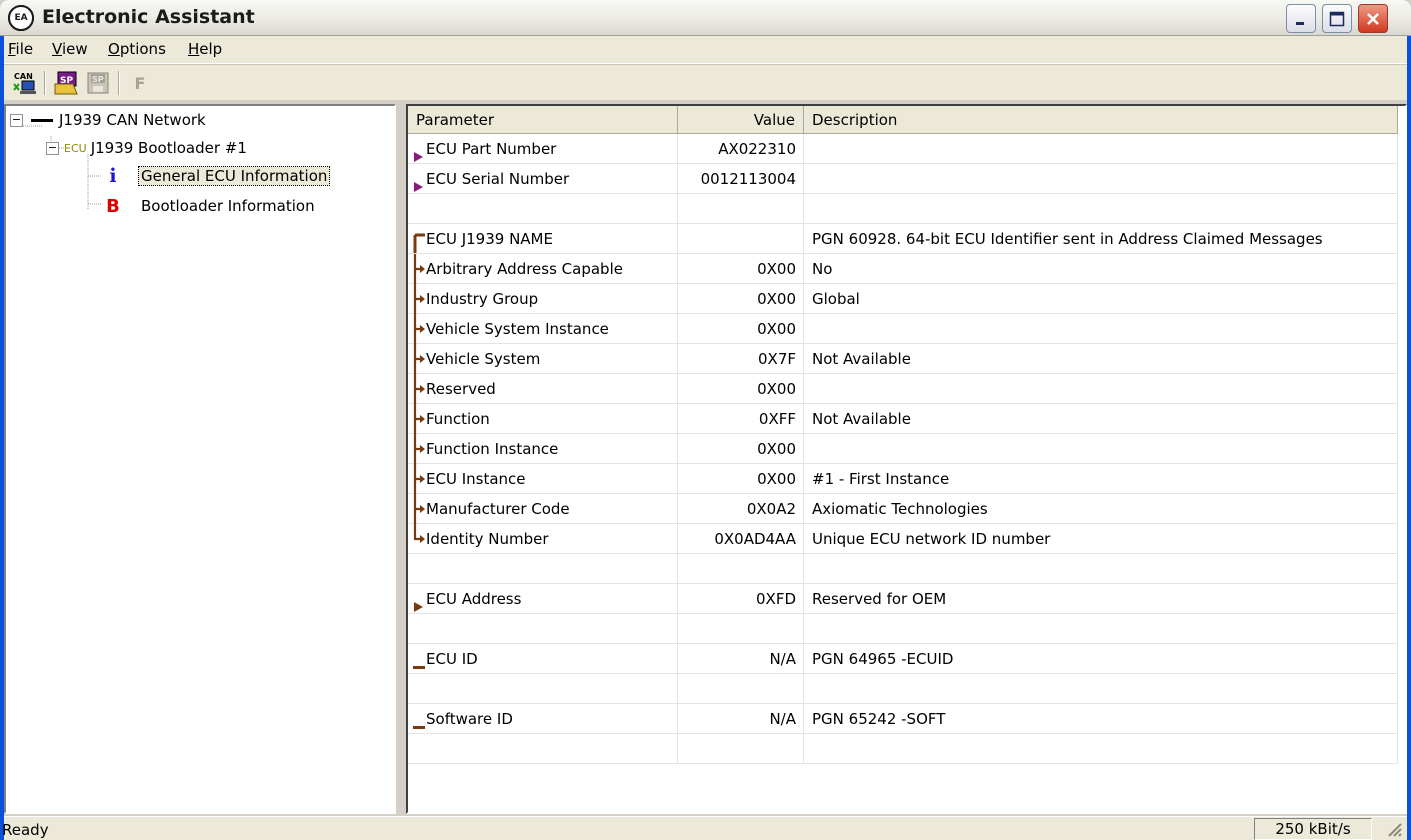  Describe the element at coordinates (517, 329) in the screenshot. I see `parameter-label: Vehicle System Instance` at that location.